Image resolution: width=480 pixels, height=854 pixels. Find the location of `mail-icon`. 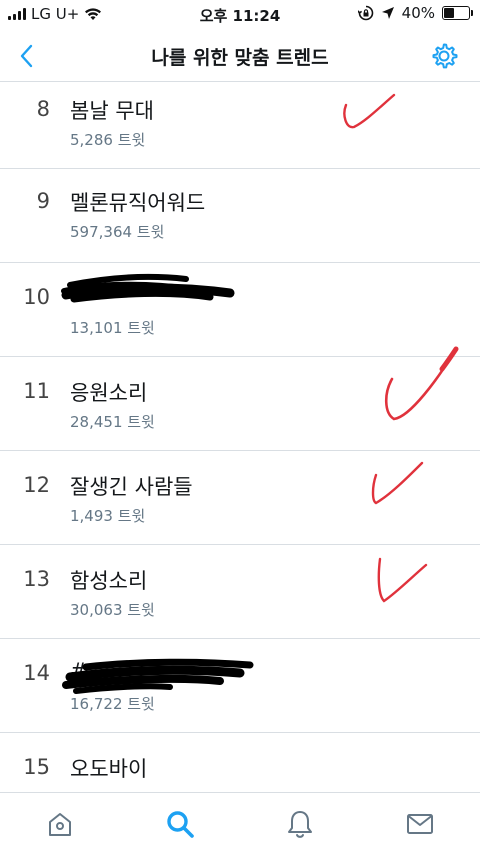

mail-icon is located at coordinates (420, 824).